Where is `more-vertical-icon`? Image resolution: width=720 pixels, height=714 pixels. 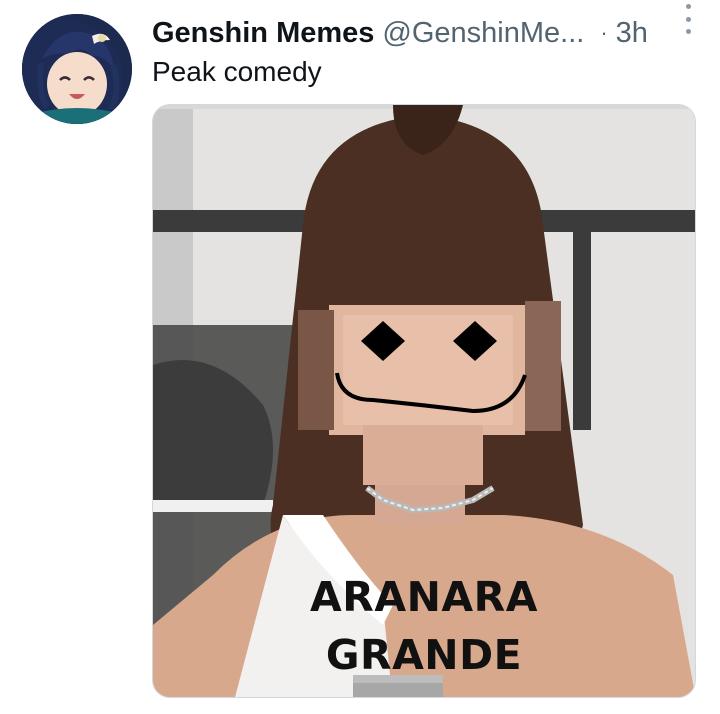
more-vertical-icon is located at coordinates (688, 19).